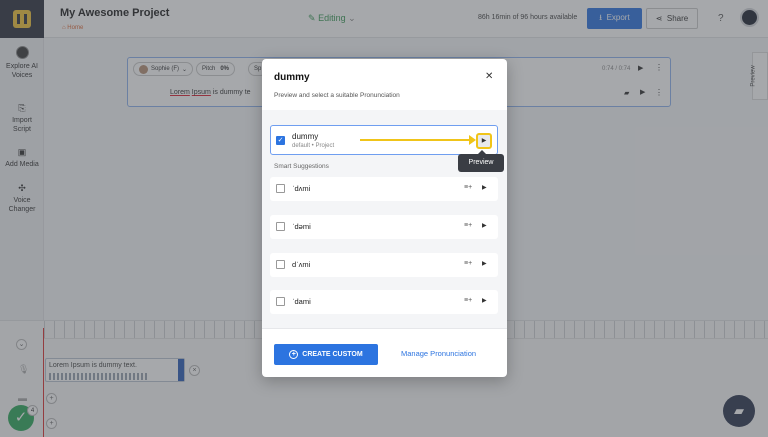 The width and height of the screenshot is (768, 437). I want to click on preview-tooltip: Preview, so click(481, 161).